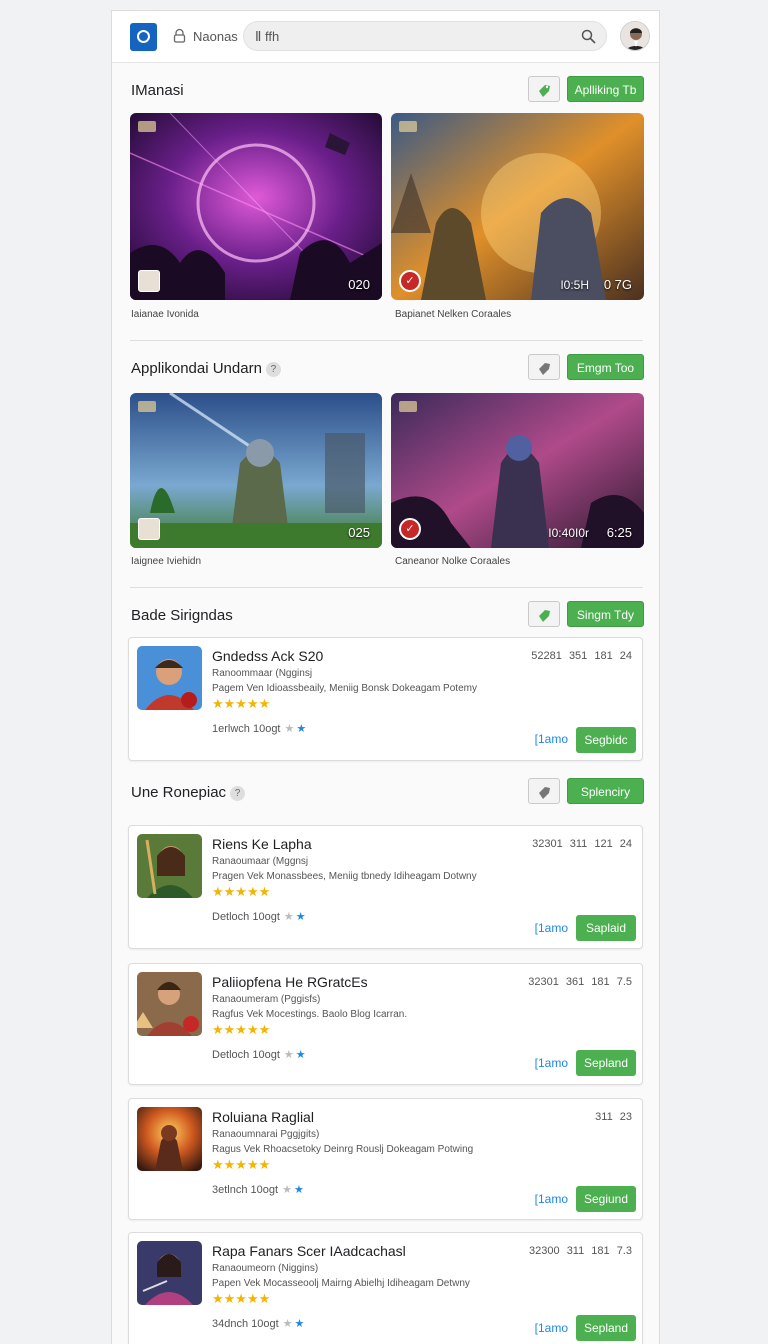 Image resolution: width=768 pixels, height=1344 pixels. I want to click on thumb-caption: Bapianet Nelken Coraales, so click(453, 314).